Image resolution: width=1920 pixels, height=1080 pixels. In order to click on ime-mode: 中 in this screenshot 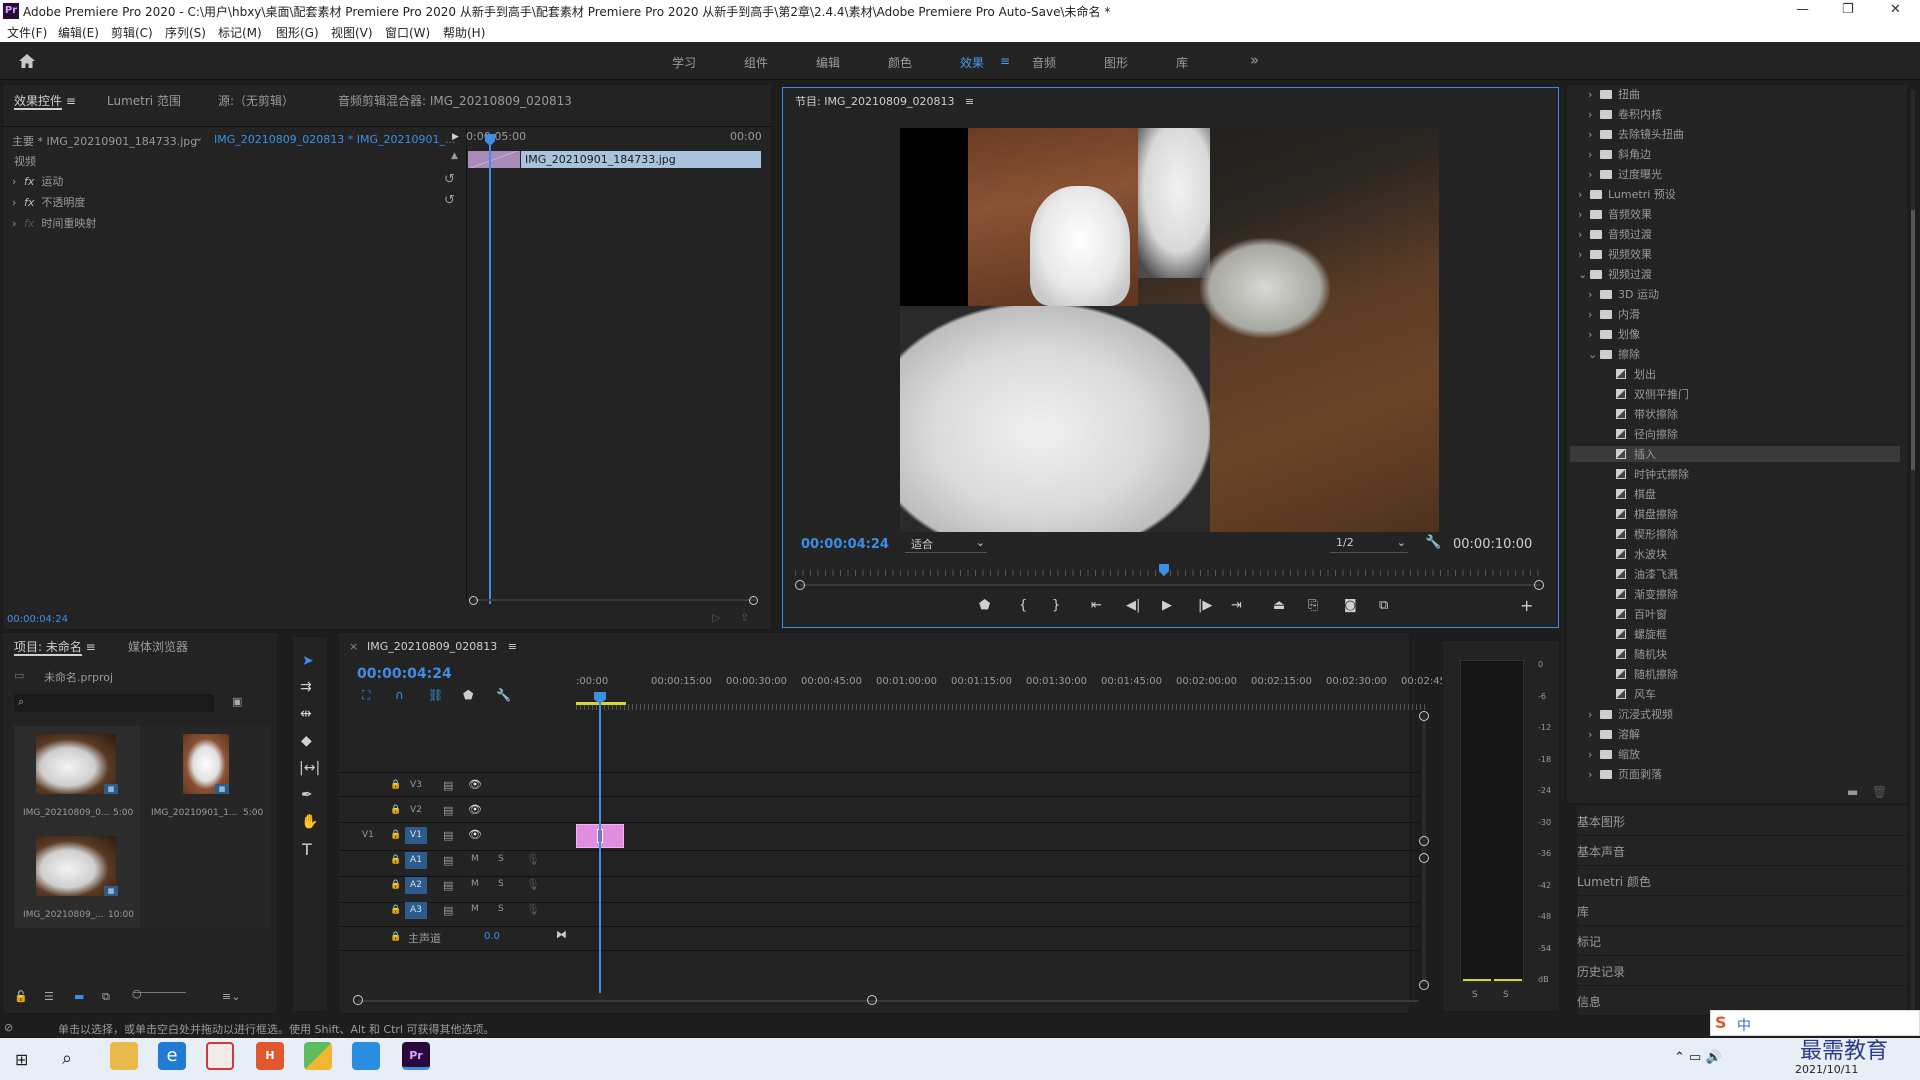, I will do `click(1744, 1025)`.